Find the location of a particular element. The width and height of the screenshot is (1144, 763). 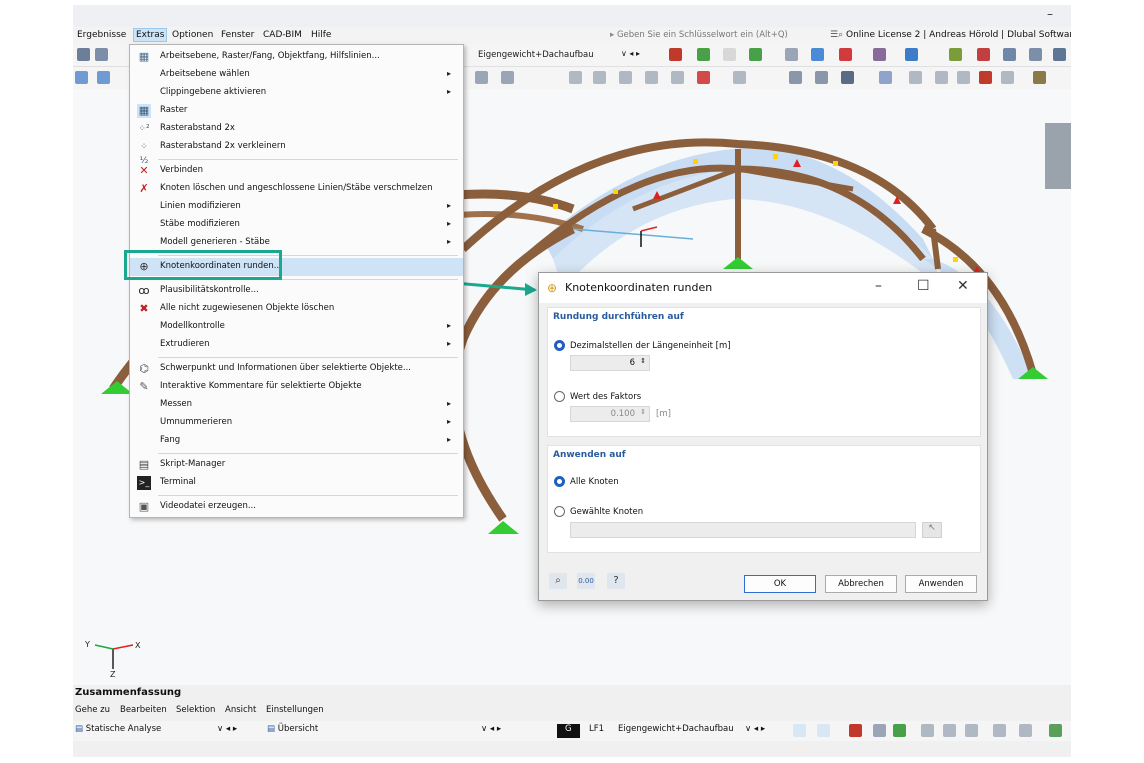

radio-selected-nodes is located at coordinates (559, 511).